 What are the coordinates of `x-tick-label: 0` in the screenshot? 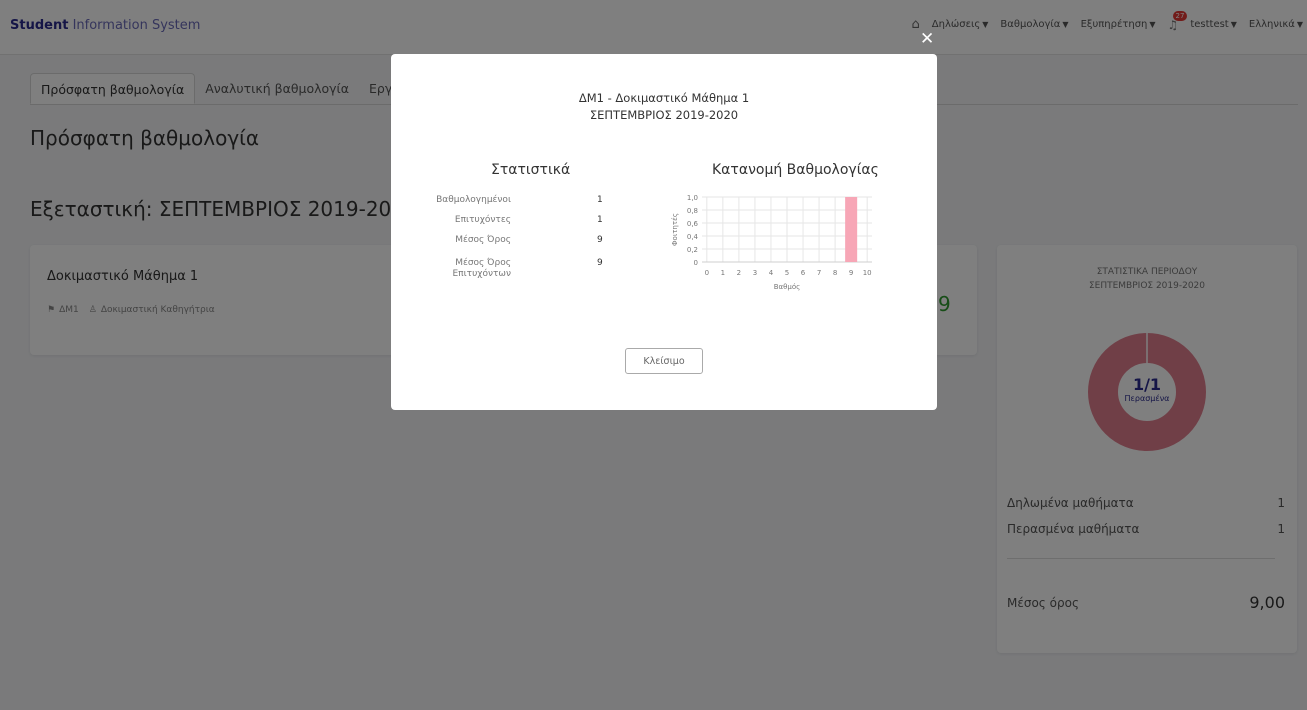 It's located at (707, 273).